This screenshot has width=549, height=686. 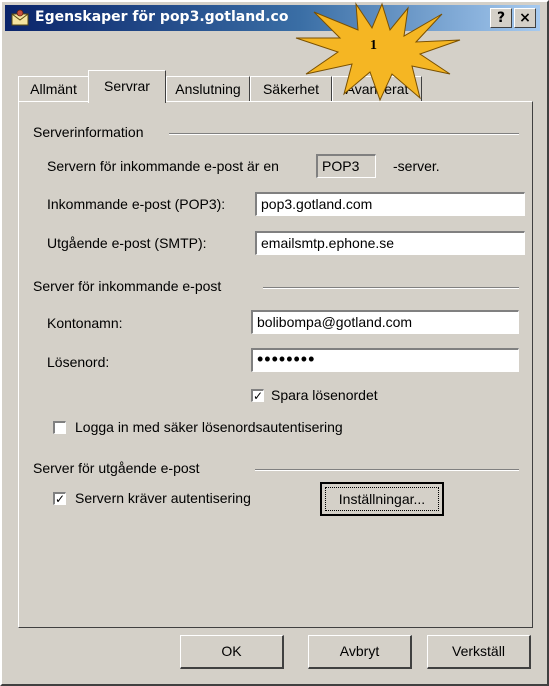 I want to click on account-name-label: Kontonamn:, so click(x=85, y=323).